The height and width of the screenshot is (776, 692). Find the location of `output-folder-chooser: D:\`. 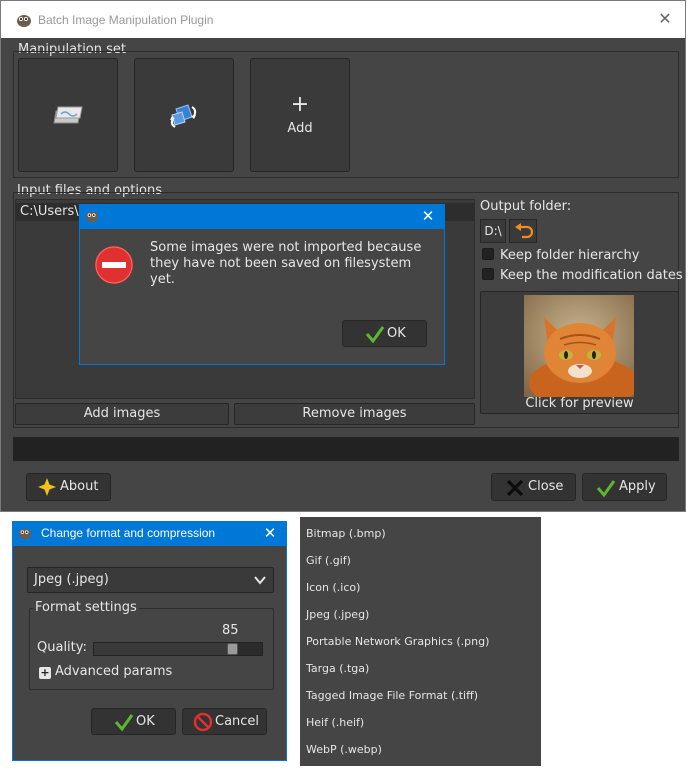

output-folder-chooser: D:\ is located at coordinates (493, 231).